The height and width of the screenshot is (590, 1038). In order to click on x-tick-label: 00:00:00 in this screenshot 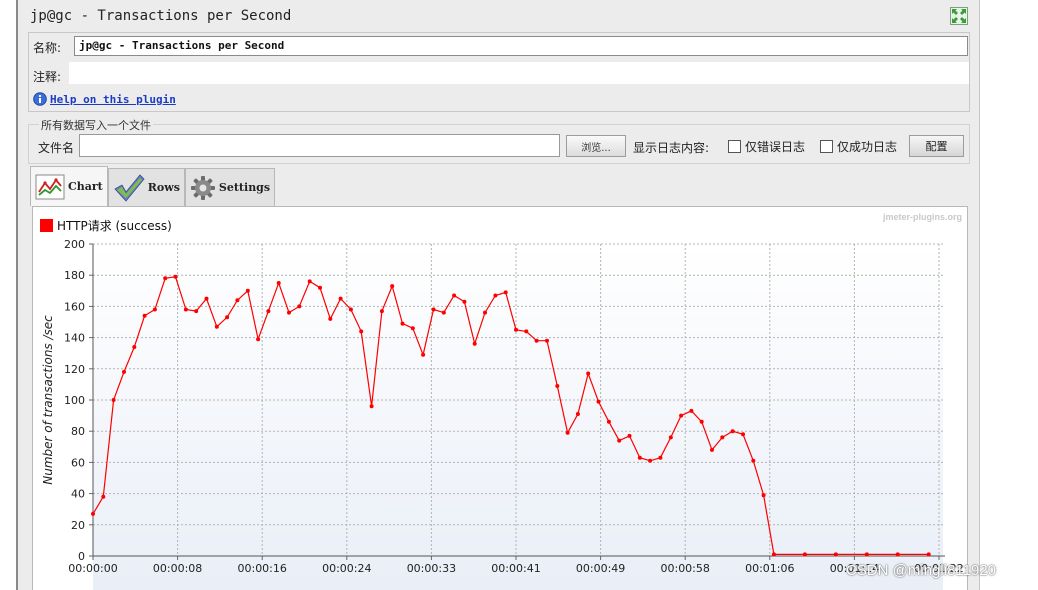, I will do `click(92, 568)`.